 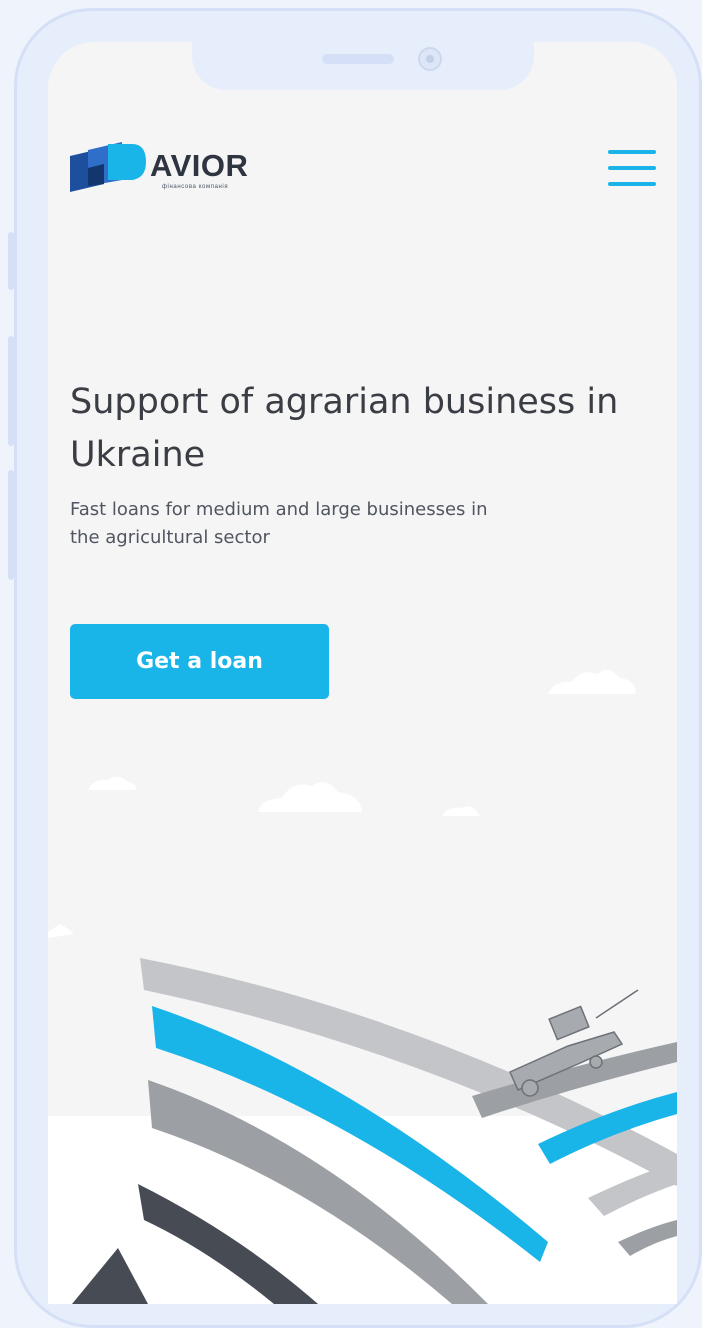 What do you see at coordinates (195, 187) in the screenshot?
I see `logo-subtitle: фінансова компанія` at bounding box center [195, 187].